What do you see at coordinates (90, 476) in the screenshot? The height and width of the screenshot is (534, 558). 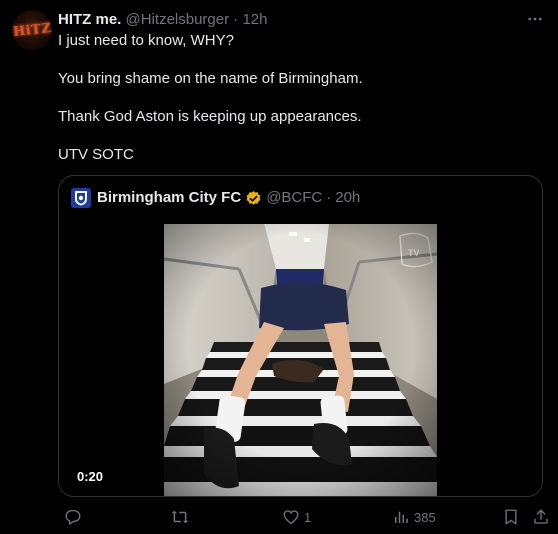 I see `video-duration: 0:20` at bounding box center [90, 476].